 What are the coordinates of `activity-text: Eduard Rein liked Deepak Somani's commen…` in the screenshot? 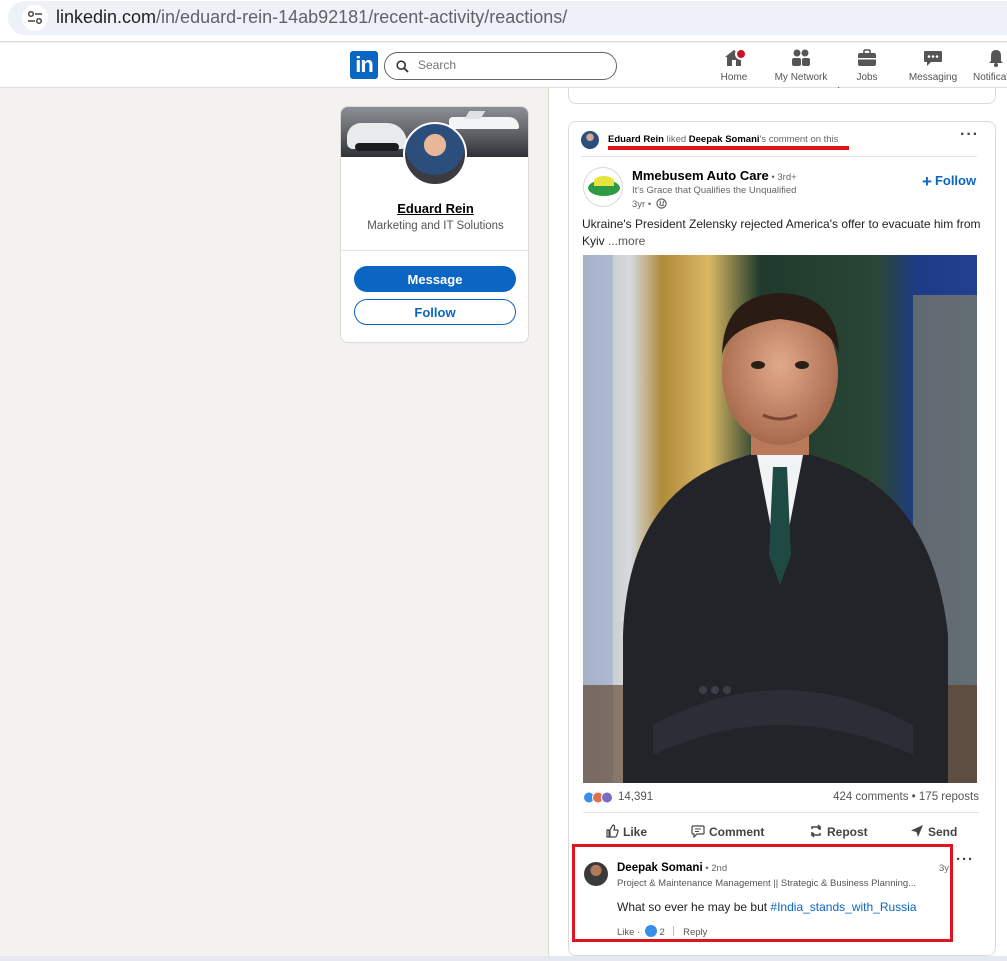 It's located at (723, 139).